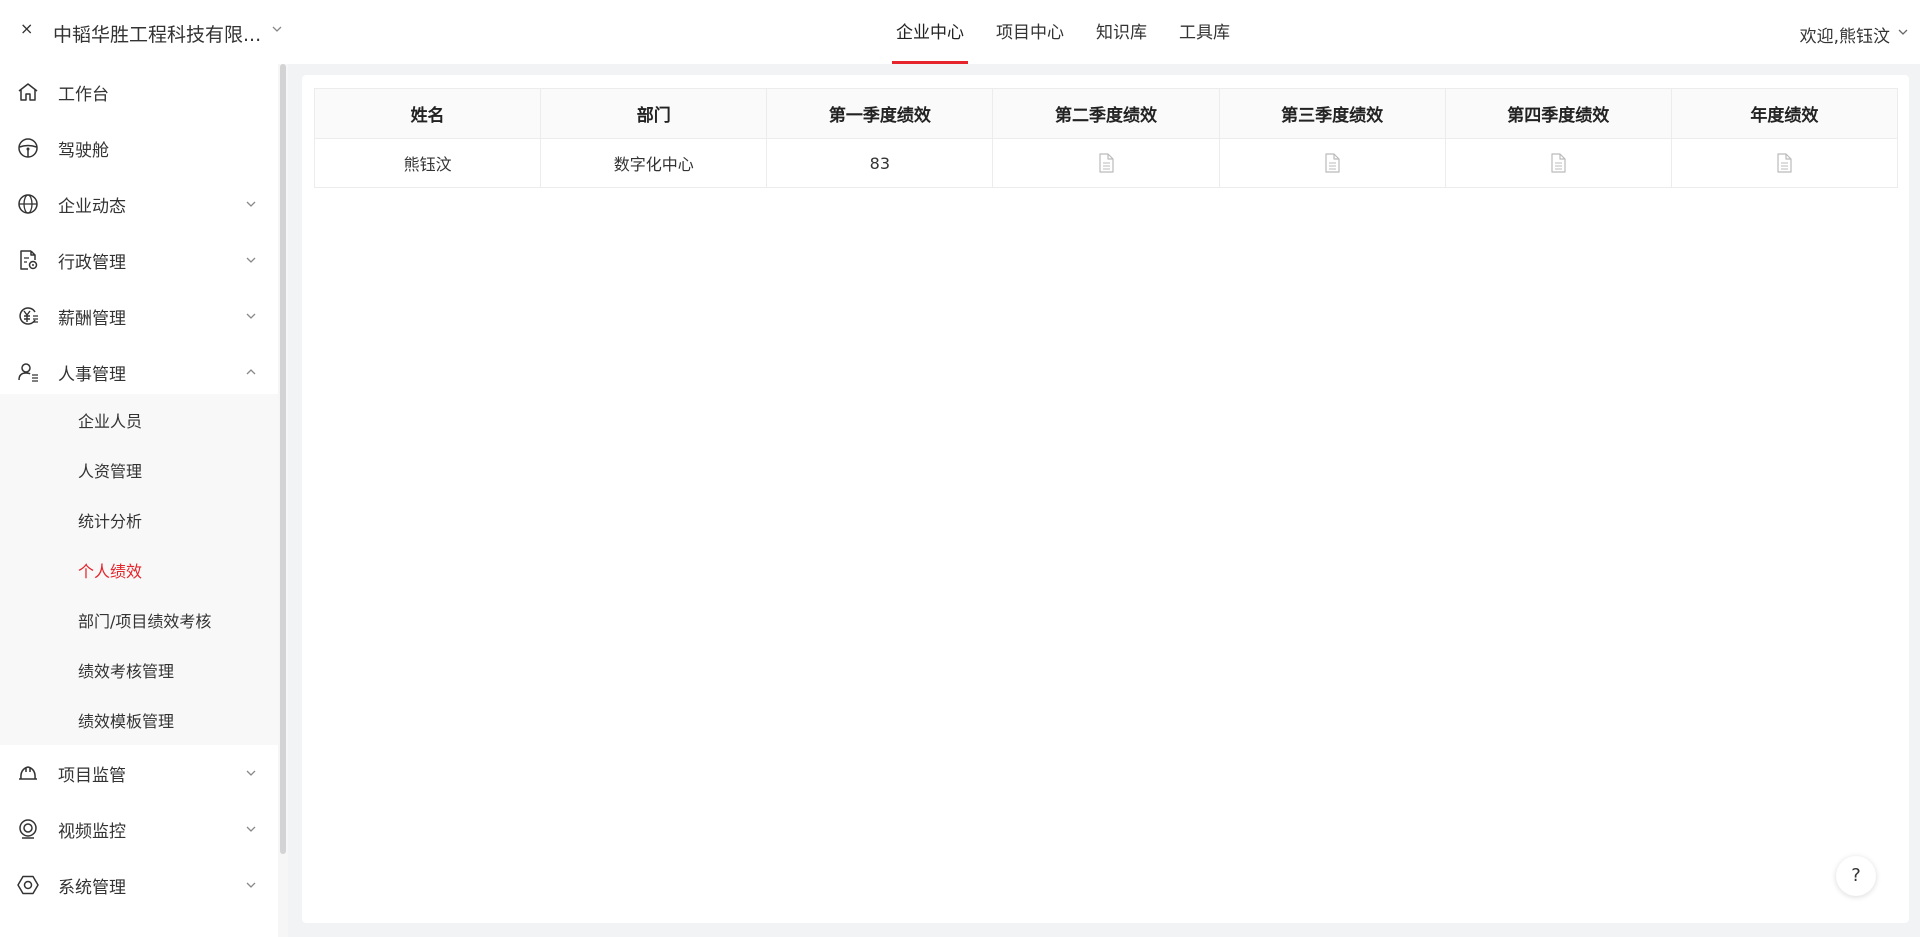 Image resolution: width=1920 pixels, height=937 pixels. What do you see at coordinates (28, 148) in the screenshot?
I see `steering-wheel-icon` at bounding box center [28, 148].